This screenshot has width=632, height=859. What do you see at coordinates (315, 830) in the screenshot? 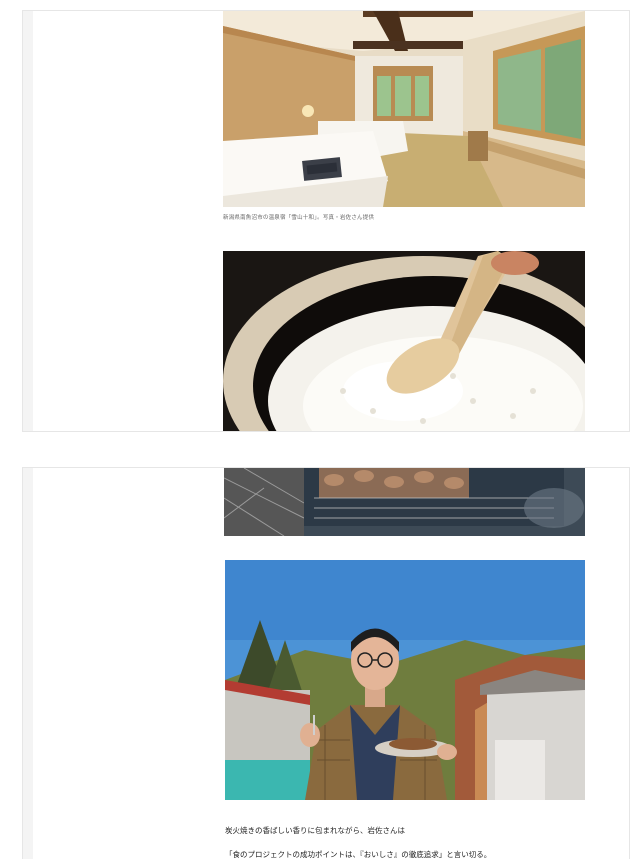
I see `article-paragraph-line-1: 炭火焼きの香ばしい香りに包まれながら、岩佐さんは` at bounding box center [315, 830].